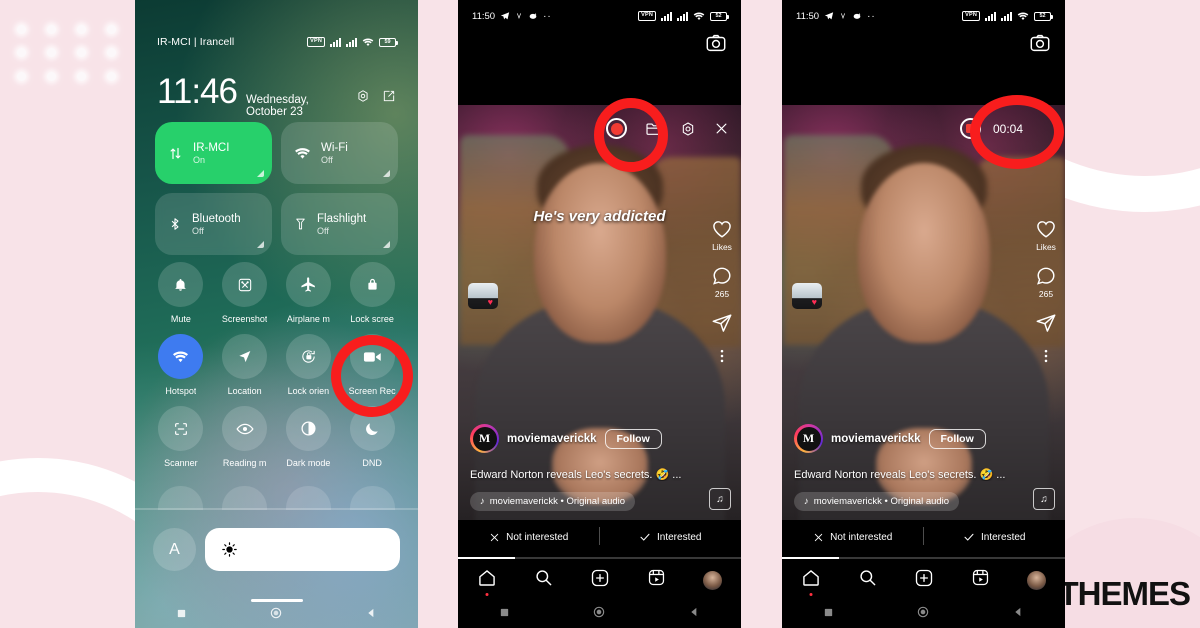  I want to click on rotation-lock-icon, so click(308, 356).